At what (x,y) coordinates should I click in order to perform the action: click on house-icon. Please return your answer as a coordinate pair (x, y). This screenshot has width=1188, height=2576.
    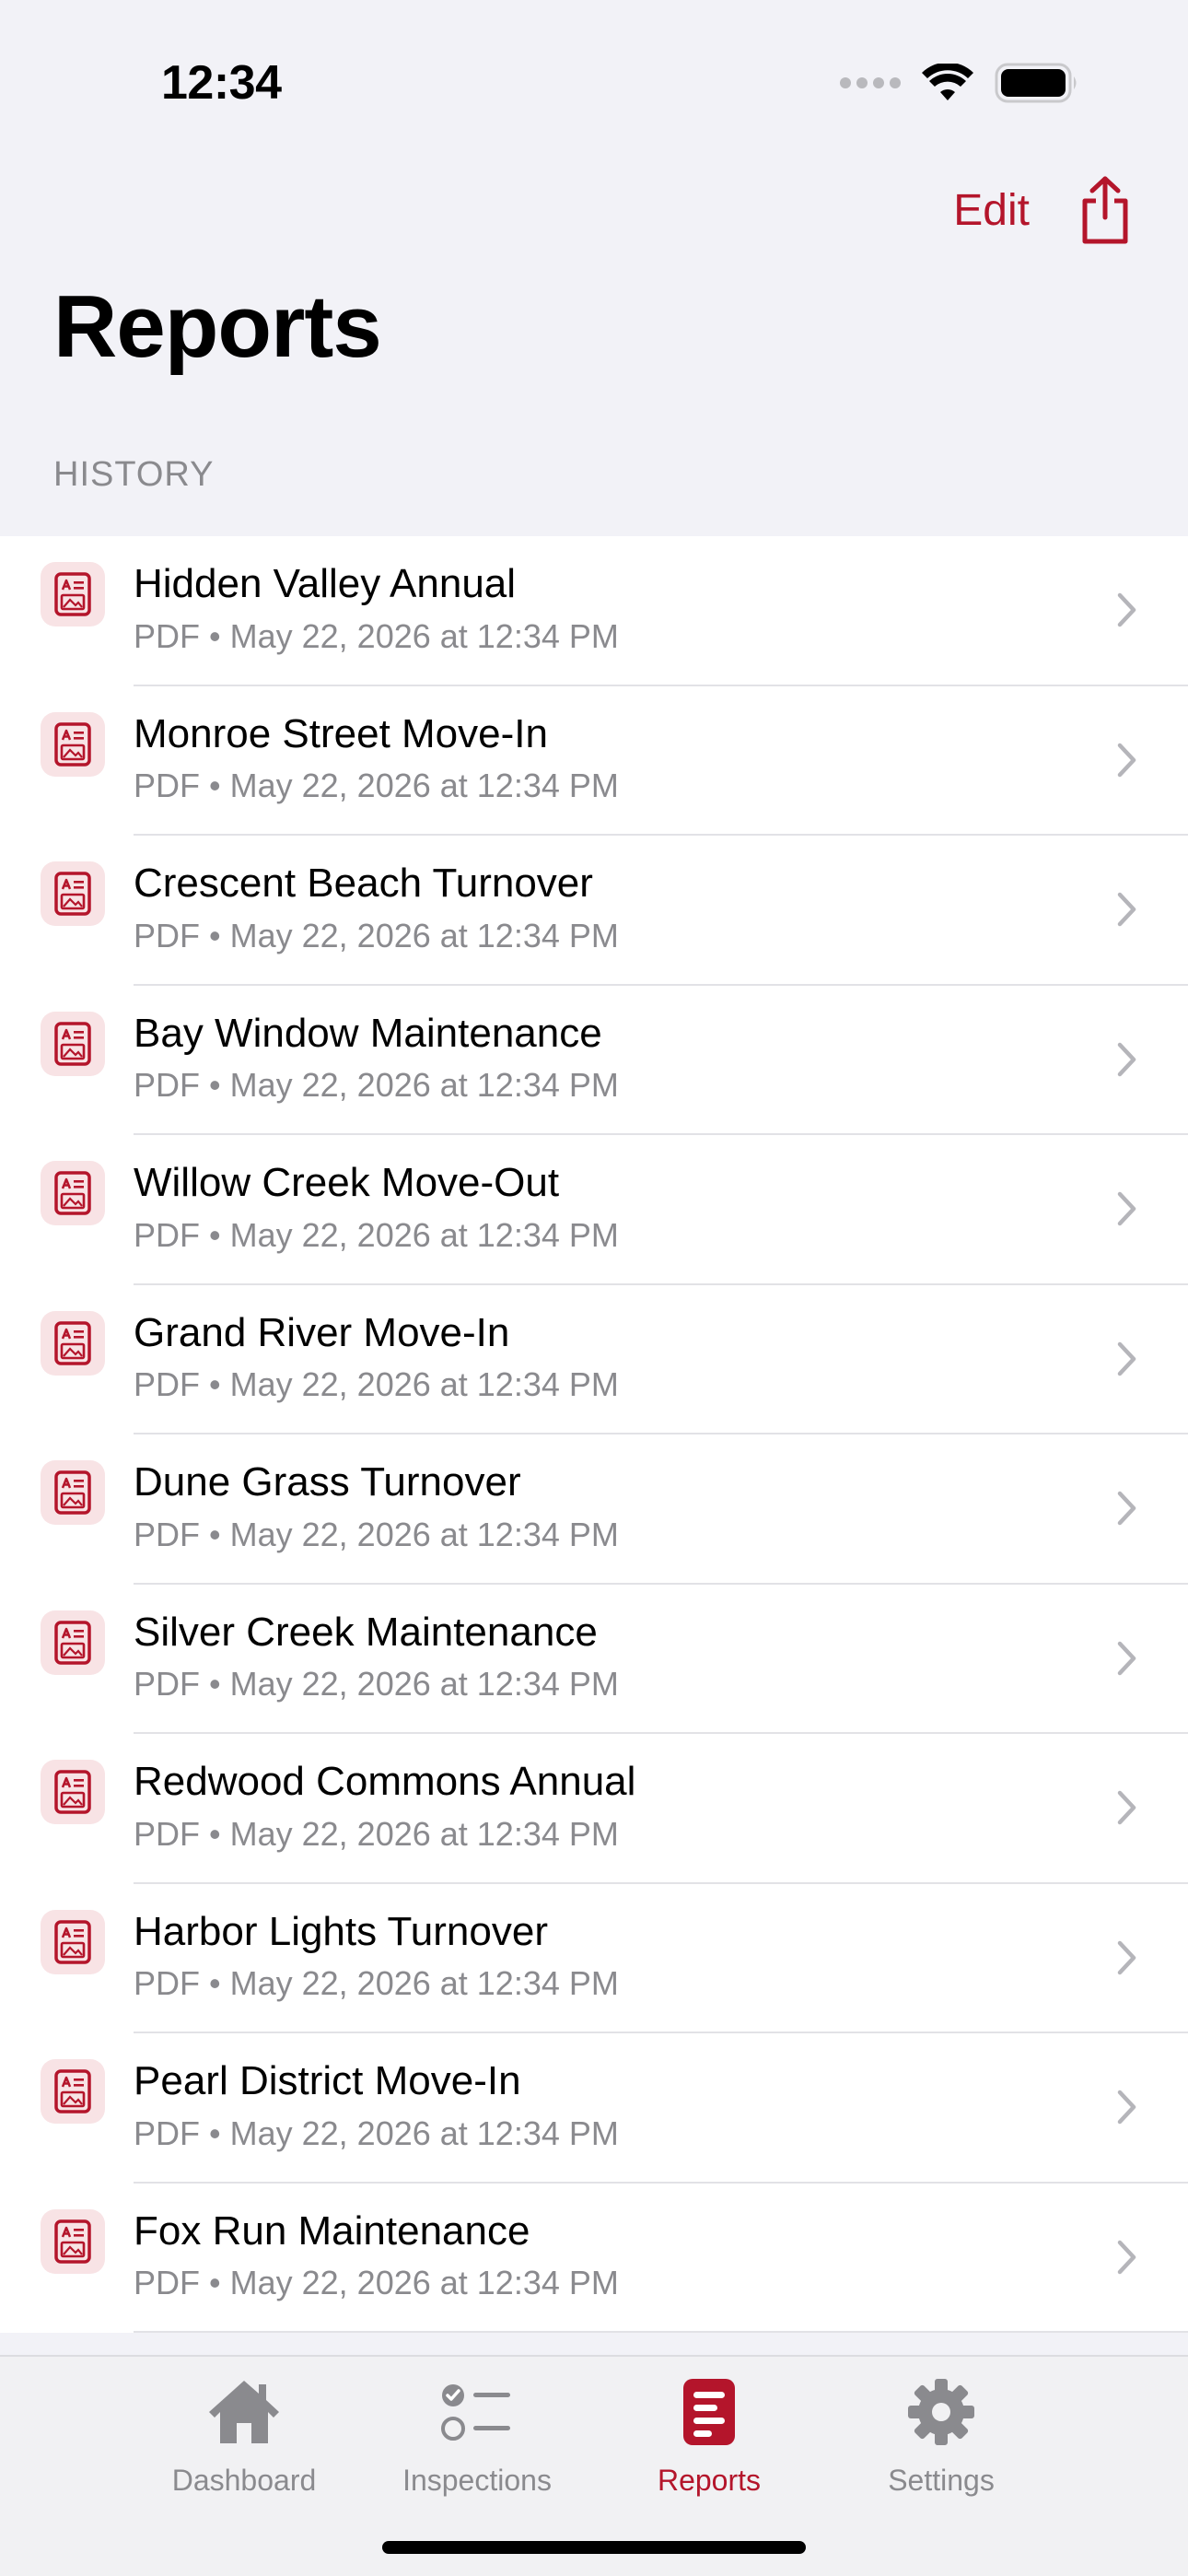
    Looking at the image, I should click on (244, 2412).